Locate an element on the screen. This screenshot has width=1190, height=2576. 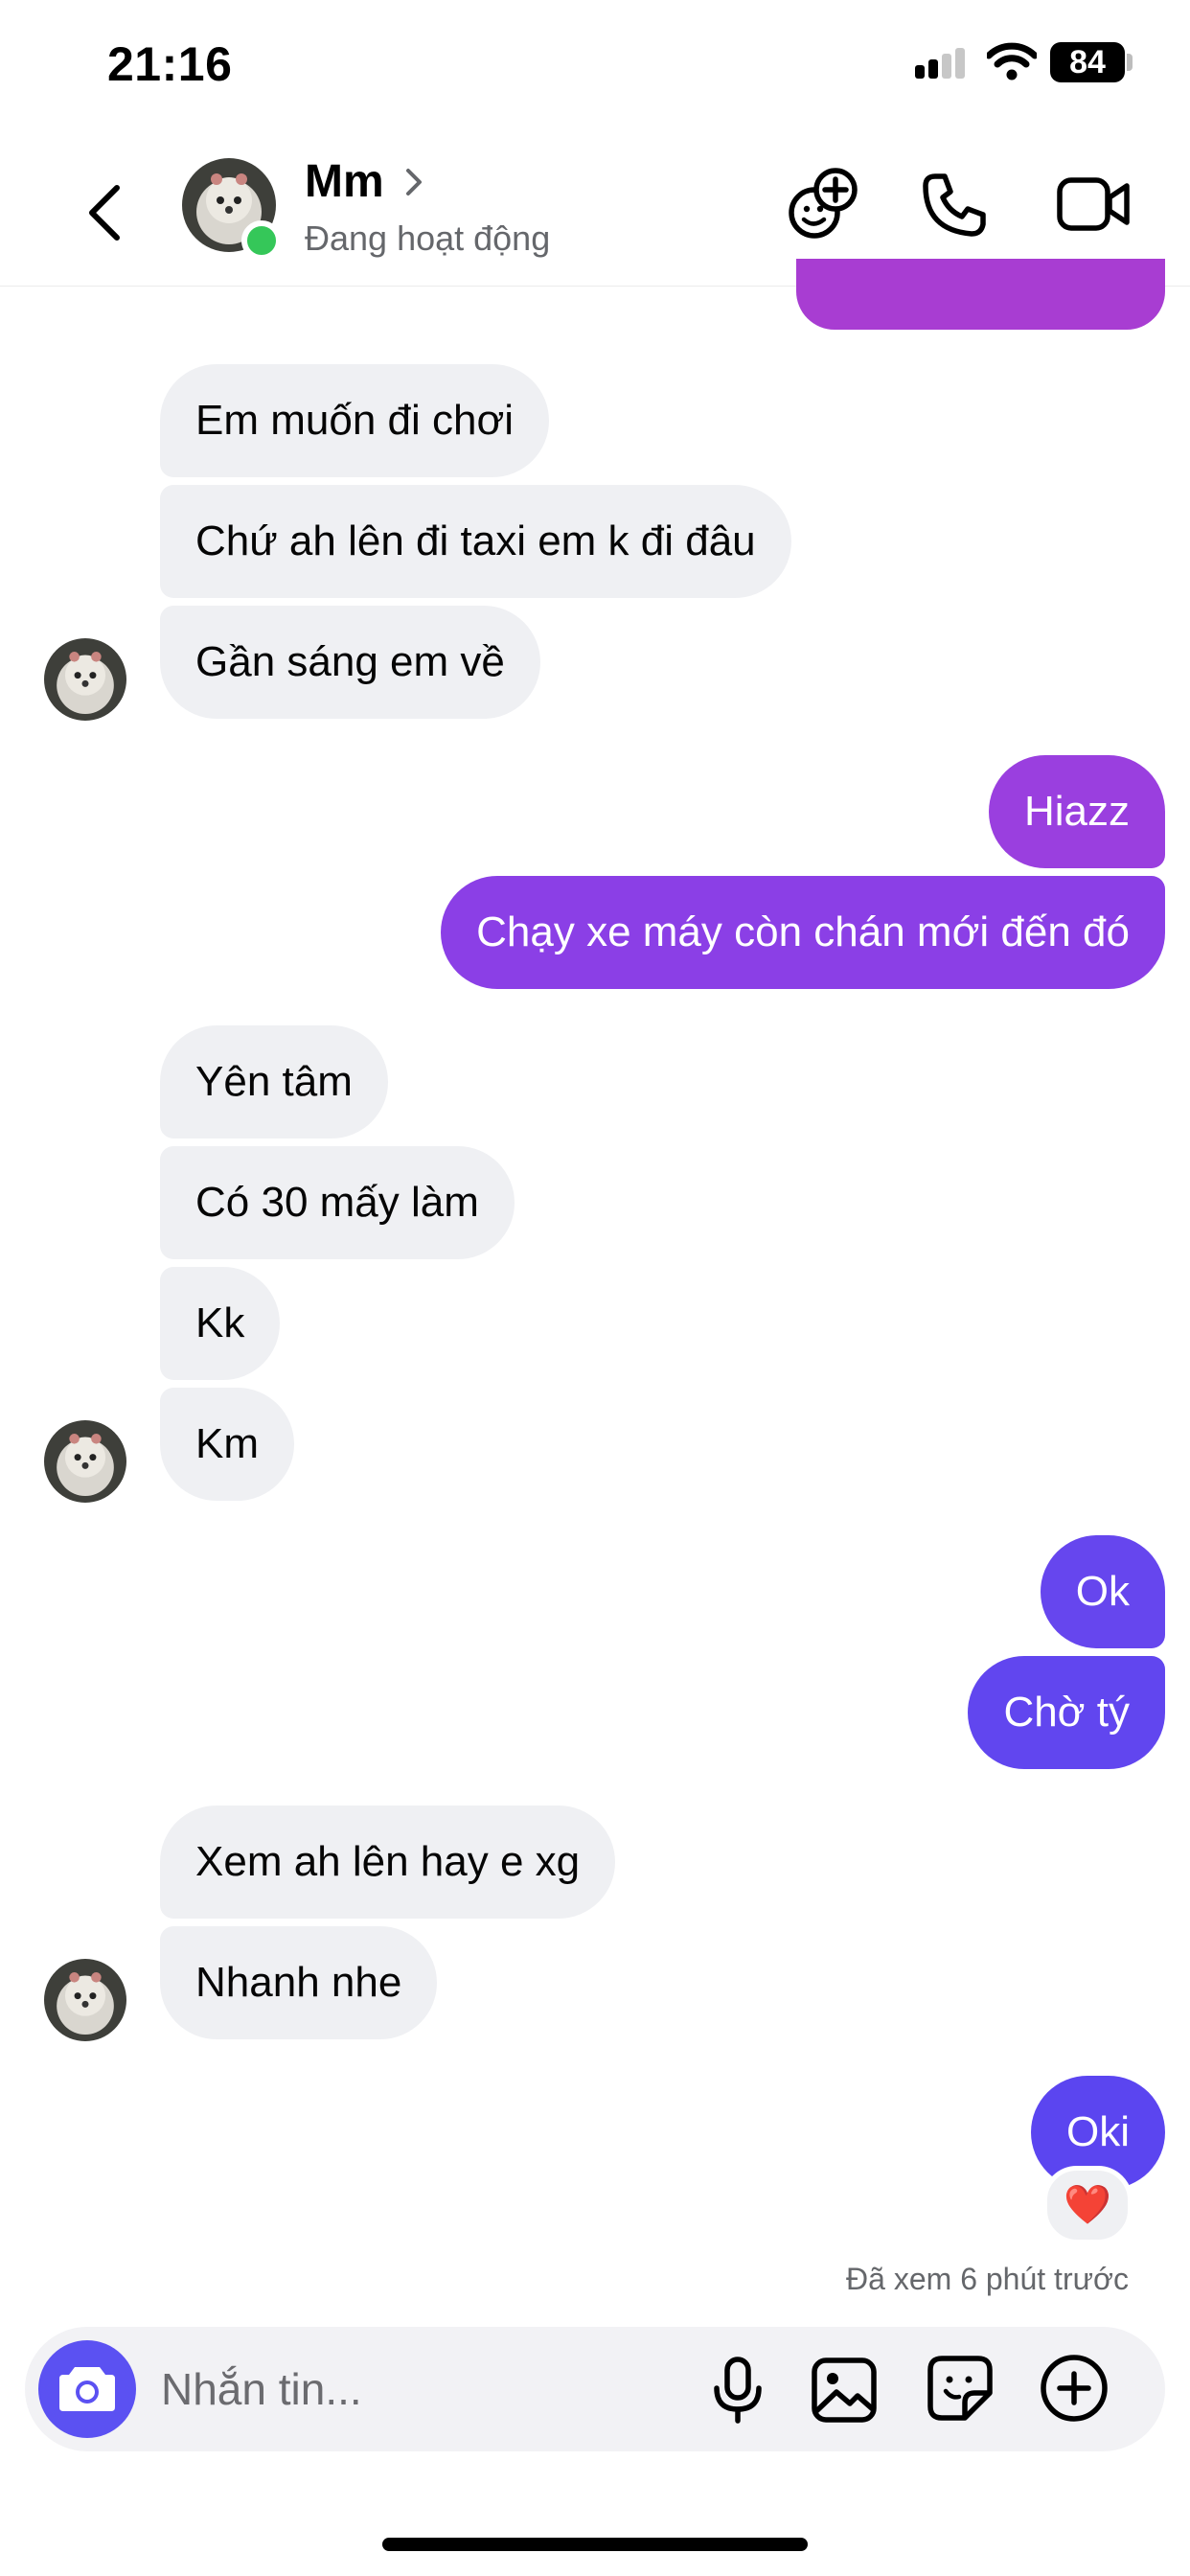
incoming-message: Có 30 mấy làm is located at coordinates (338, 1202).